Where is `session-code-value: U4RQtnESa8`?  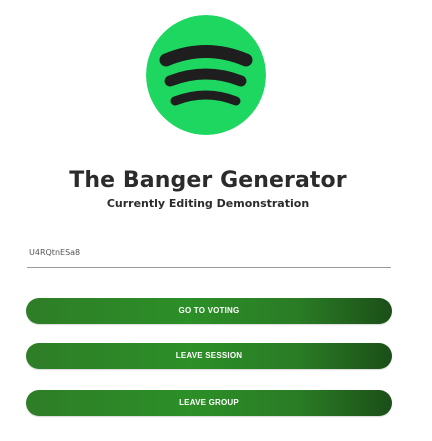 session-code-value: U4RQtnESa8 is located at coordinates (55, 252).